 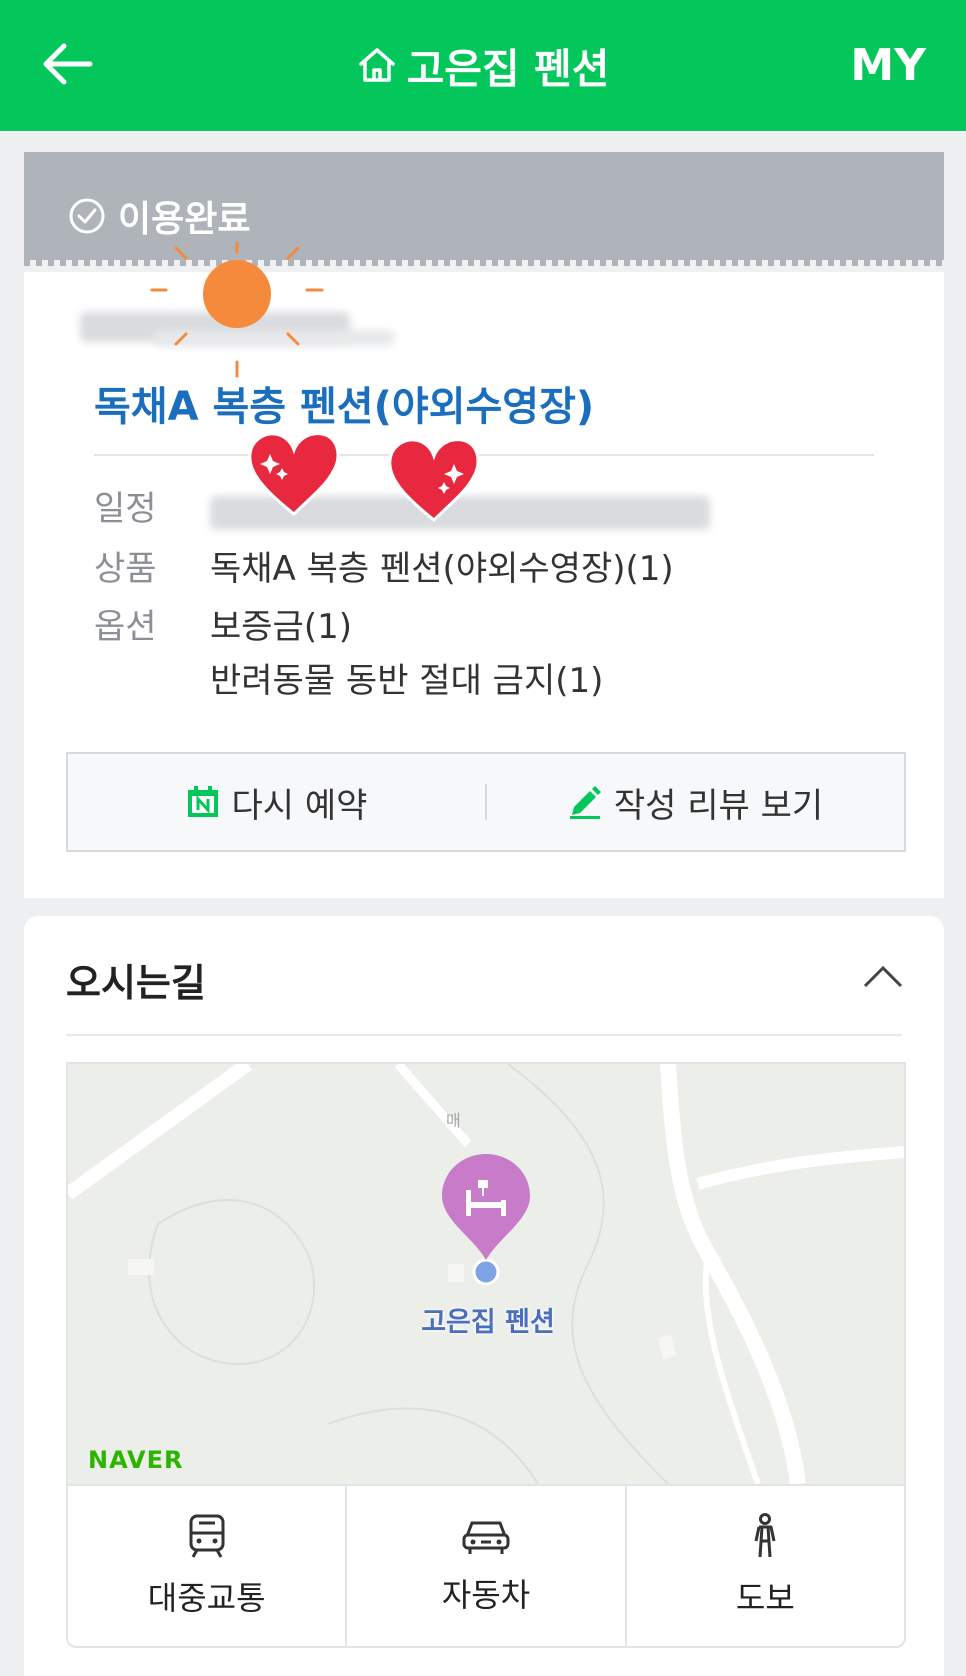 I want to click on bus-icon, so click(x=207, y=1536).